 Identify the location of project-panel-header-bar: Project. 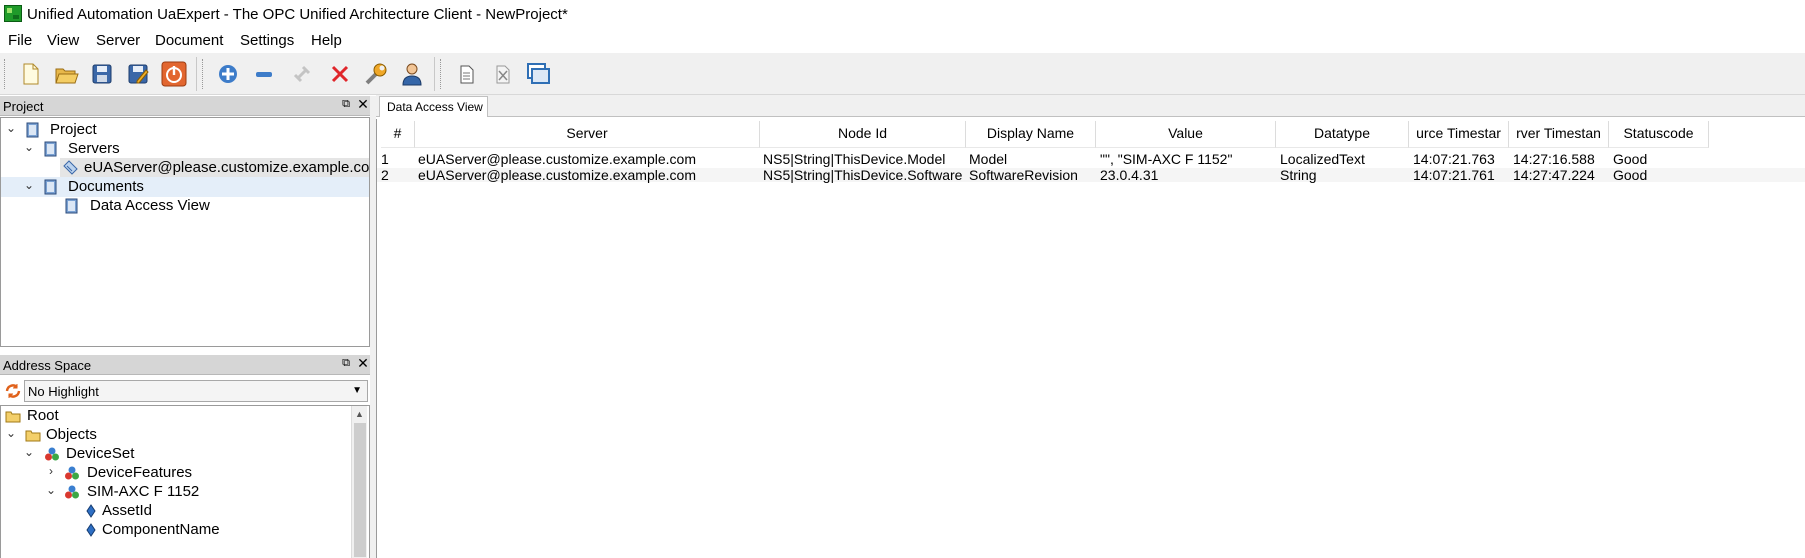
(185, 106).